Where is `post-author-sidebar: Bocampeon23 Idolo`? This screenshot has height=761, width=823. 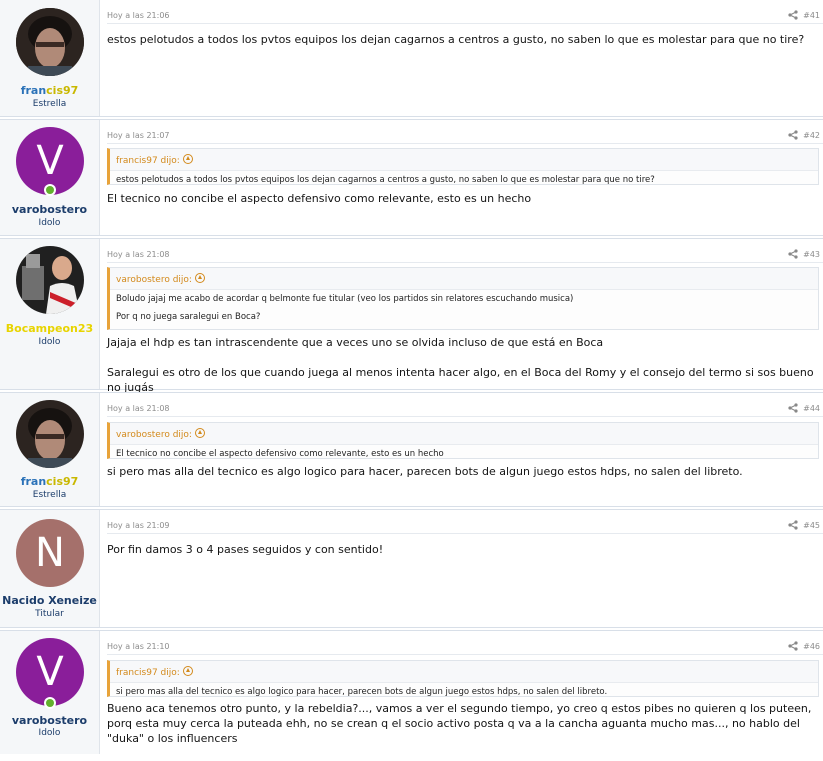
post-author-sidebar: Bocampeon23 Idolo is located at coordinates (50, 314).